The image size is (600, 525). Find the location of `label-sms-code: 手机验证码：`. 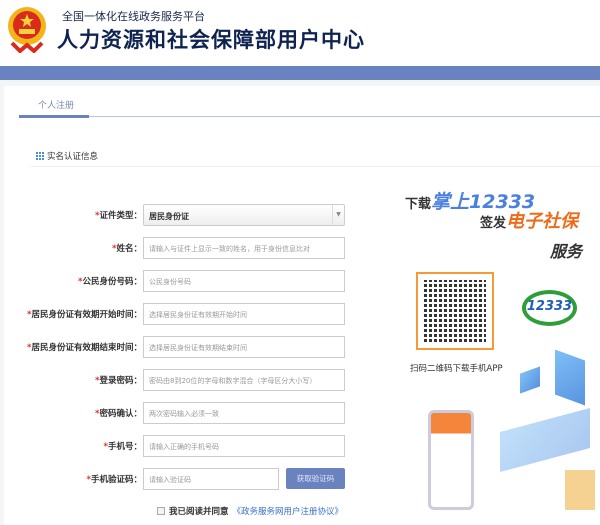

label-sms-code: 手机验证码： is located at coordinates (116, 480).